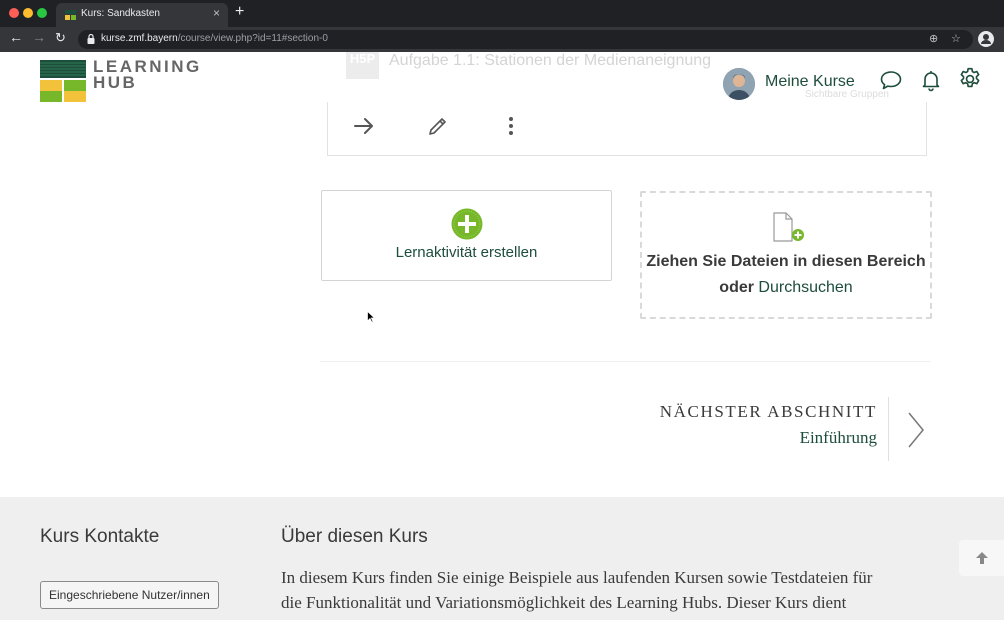  What do you see at coordinates (216, 13) in the screenshot?
I see `tab-close-icon: ×` at bounding box center [216, 13].